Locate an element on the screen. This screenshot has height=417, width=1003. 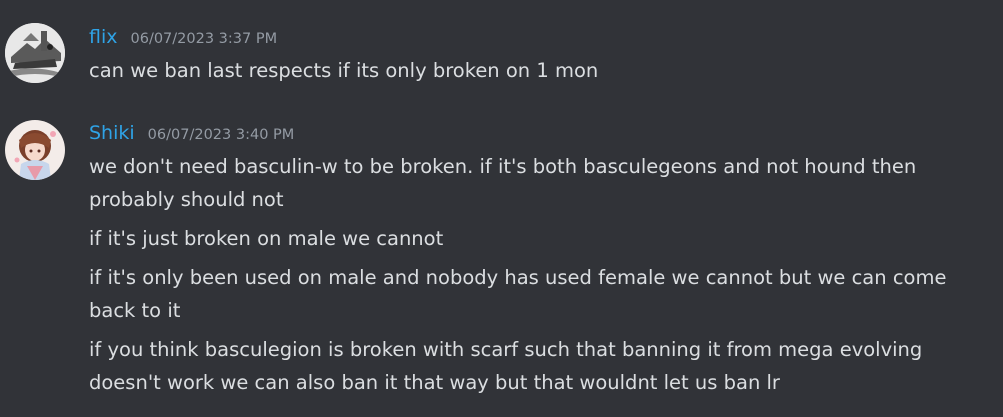
message-text: if it's just broken on male we cannot is located at coordinates (266, 238).